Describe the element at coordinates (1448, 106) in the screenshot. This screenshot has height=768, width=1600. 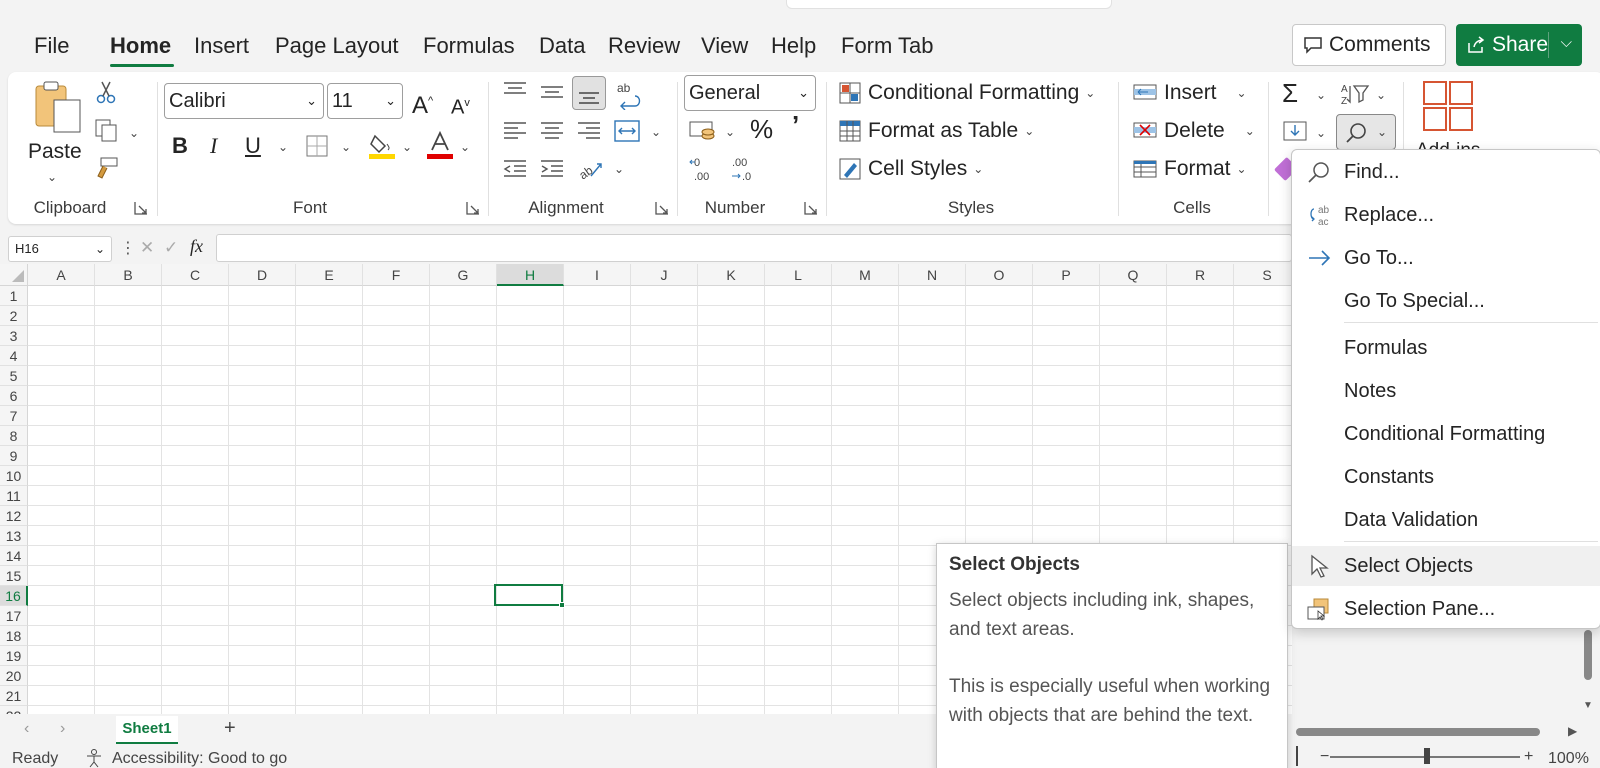
I see `add-ins-icon` at that location.